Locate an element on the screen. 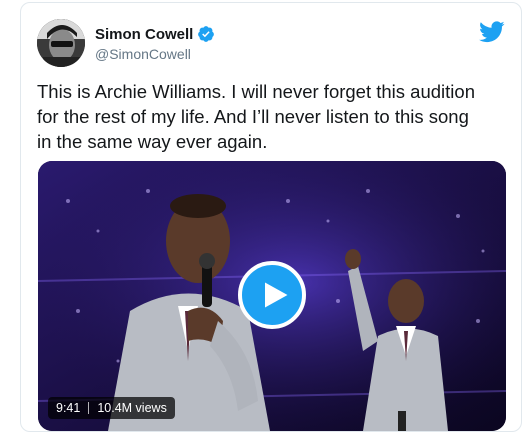  play-button is located at coordinates (272, 295).